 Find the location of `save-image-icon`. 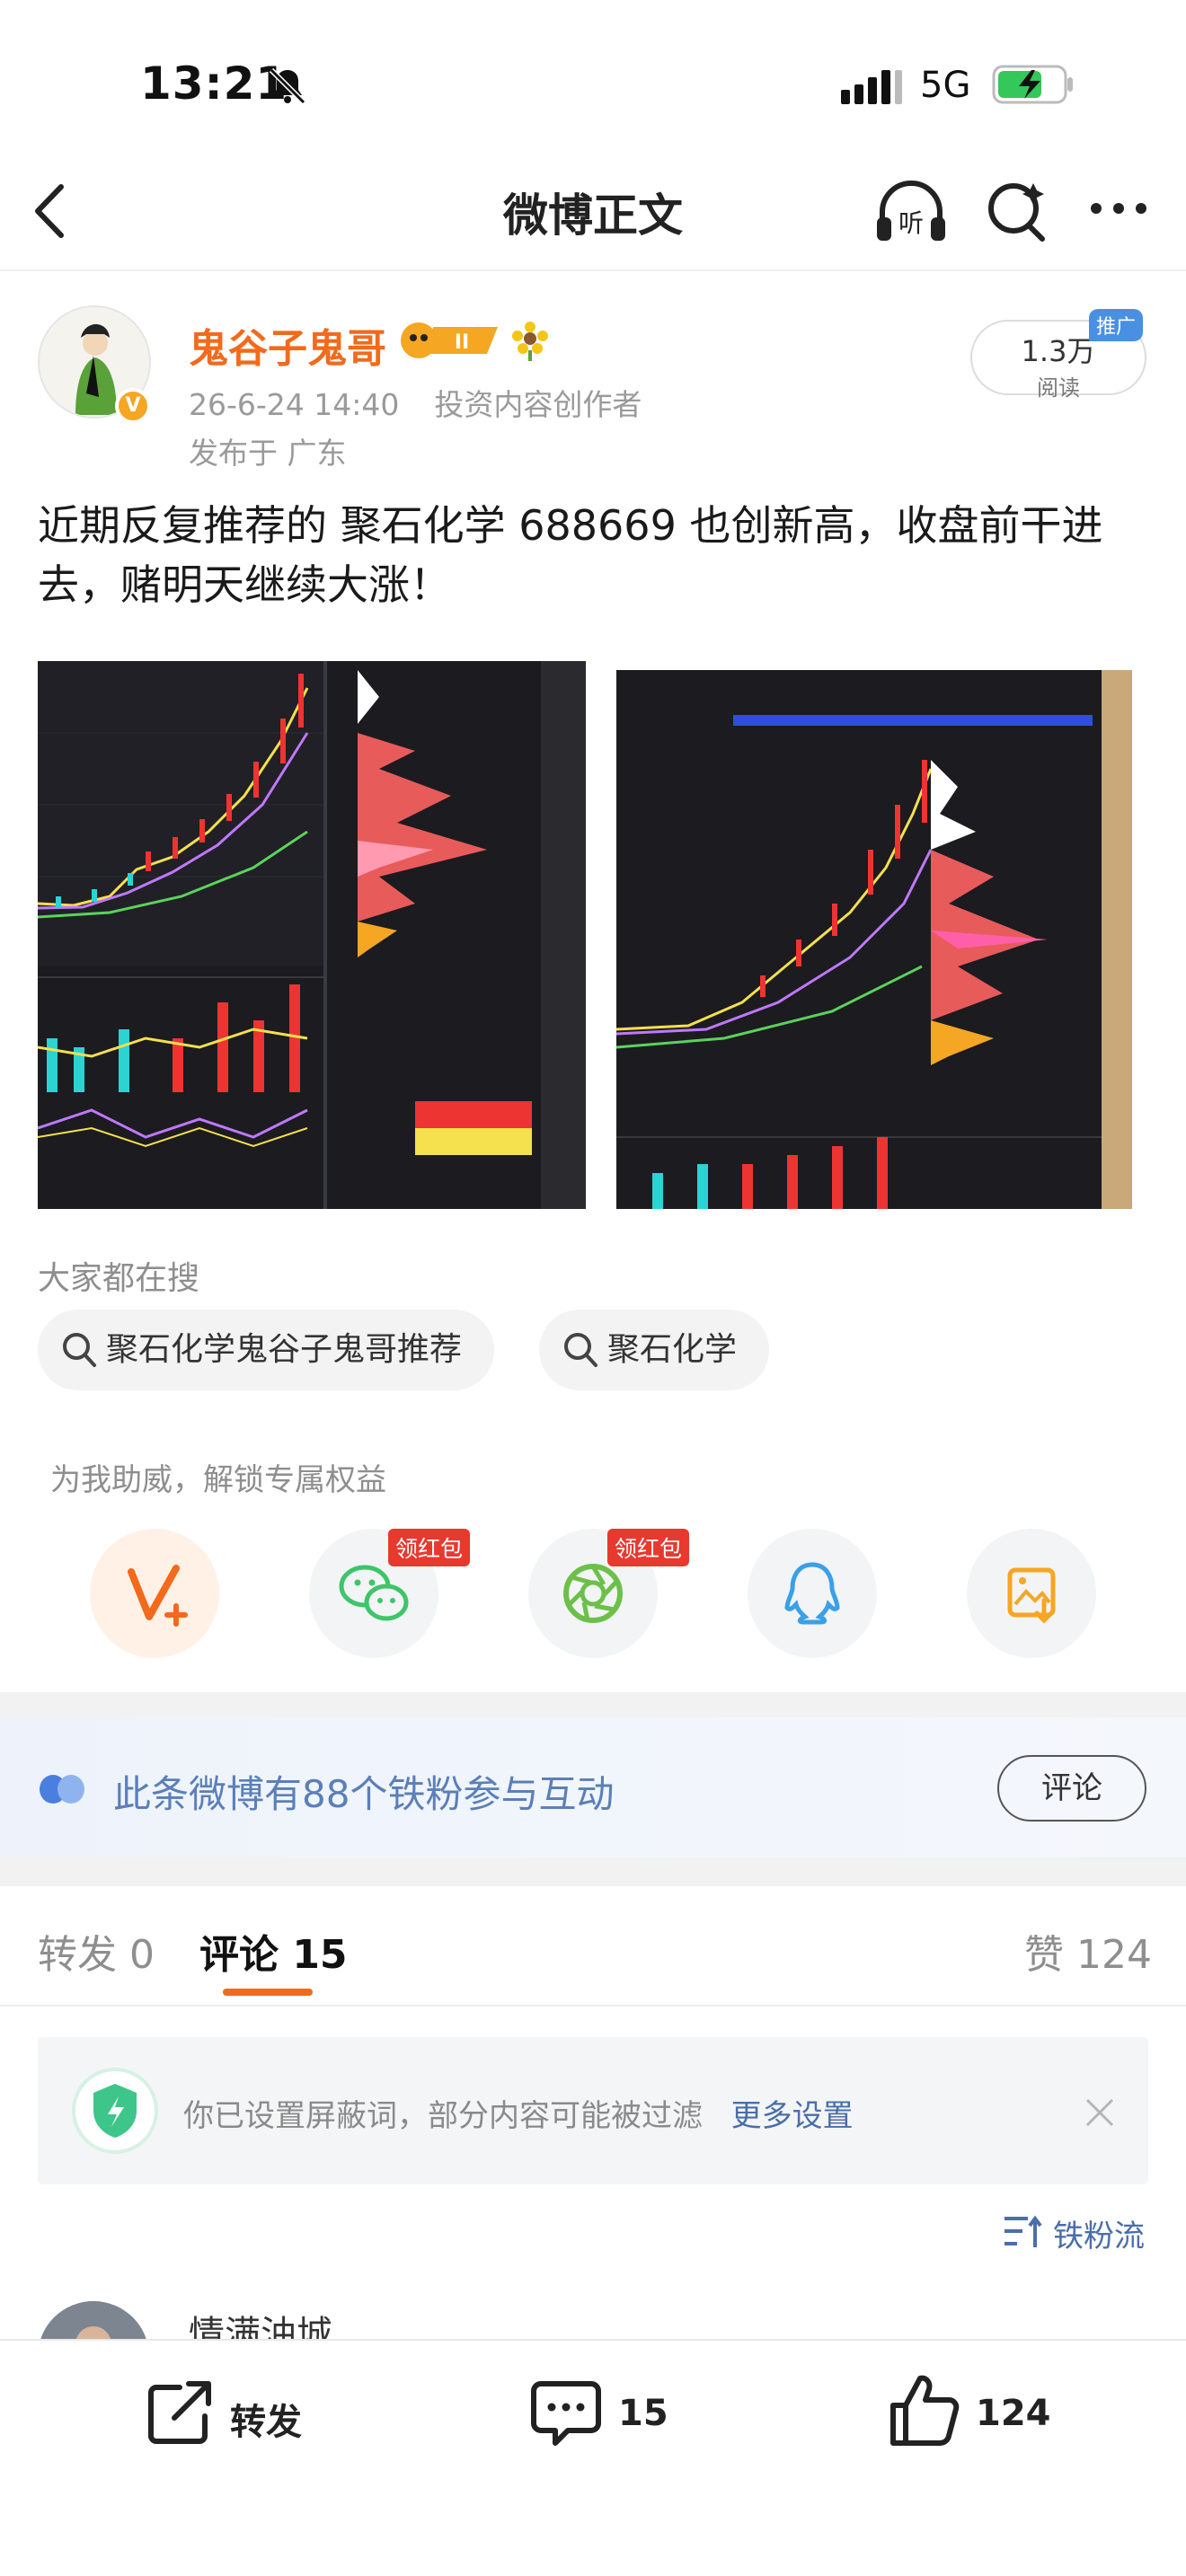

save-image-icon is located at coordinates (1031, 1595).